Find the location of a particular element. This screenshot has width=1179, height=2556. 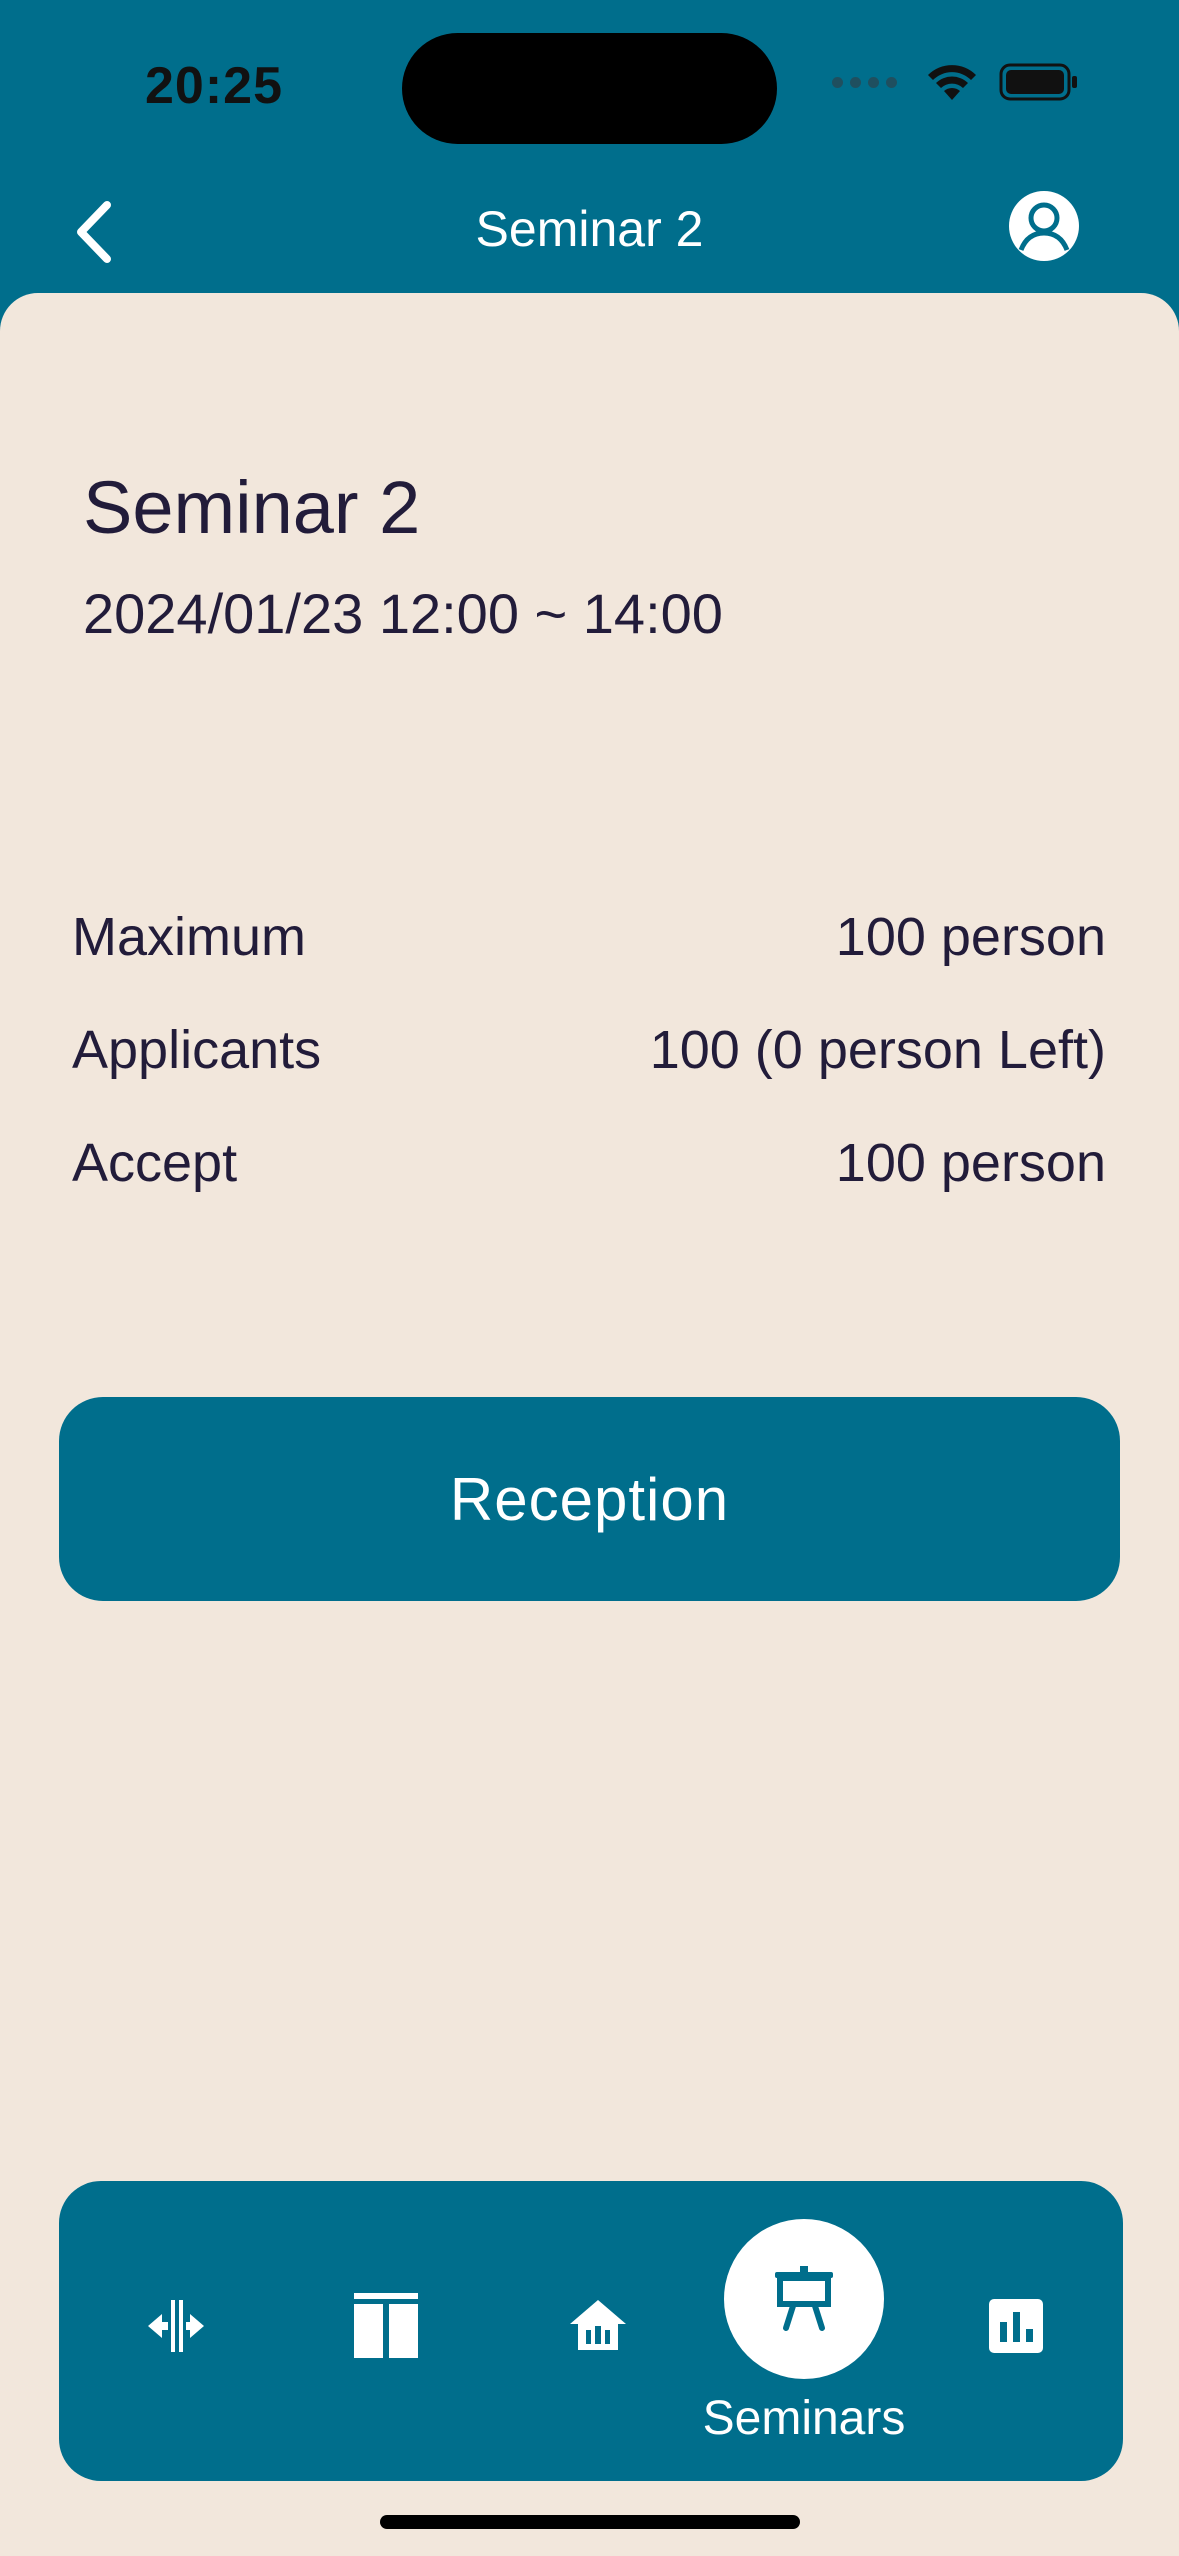

user-circle-icon is located at coordinates (1044, 226).